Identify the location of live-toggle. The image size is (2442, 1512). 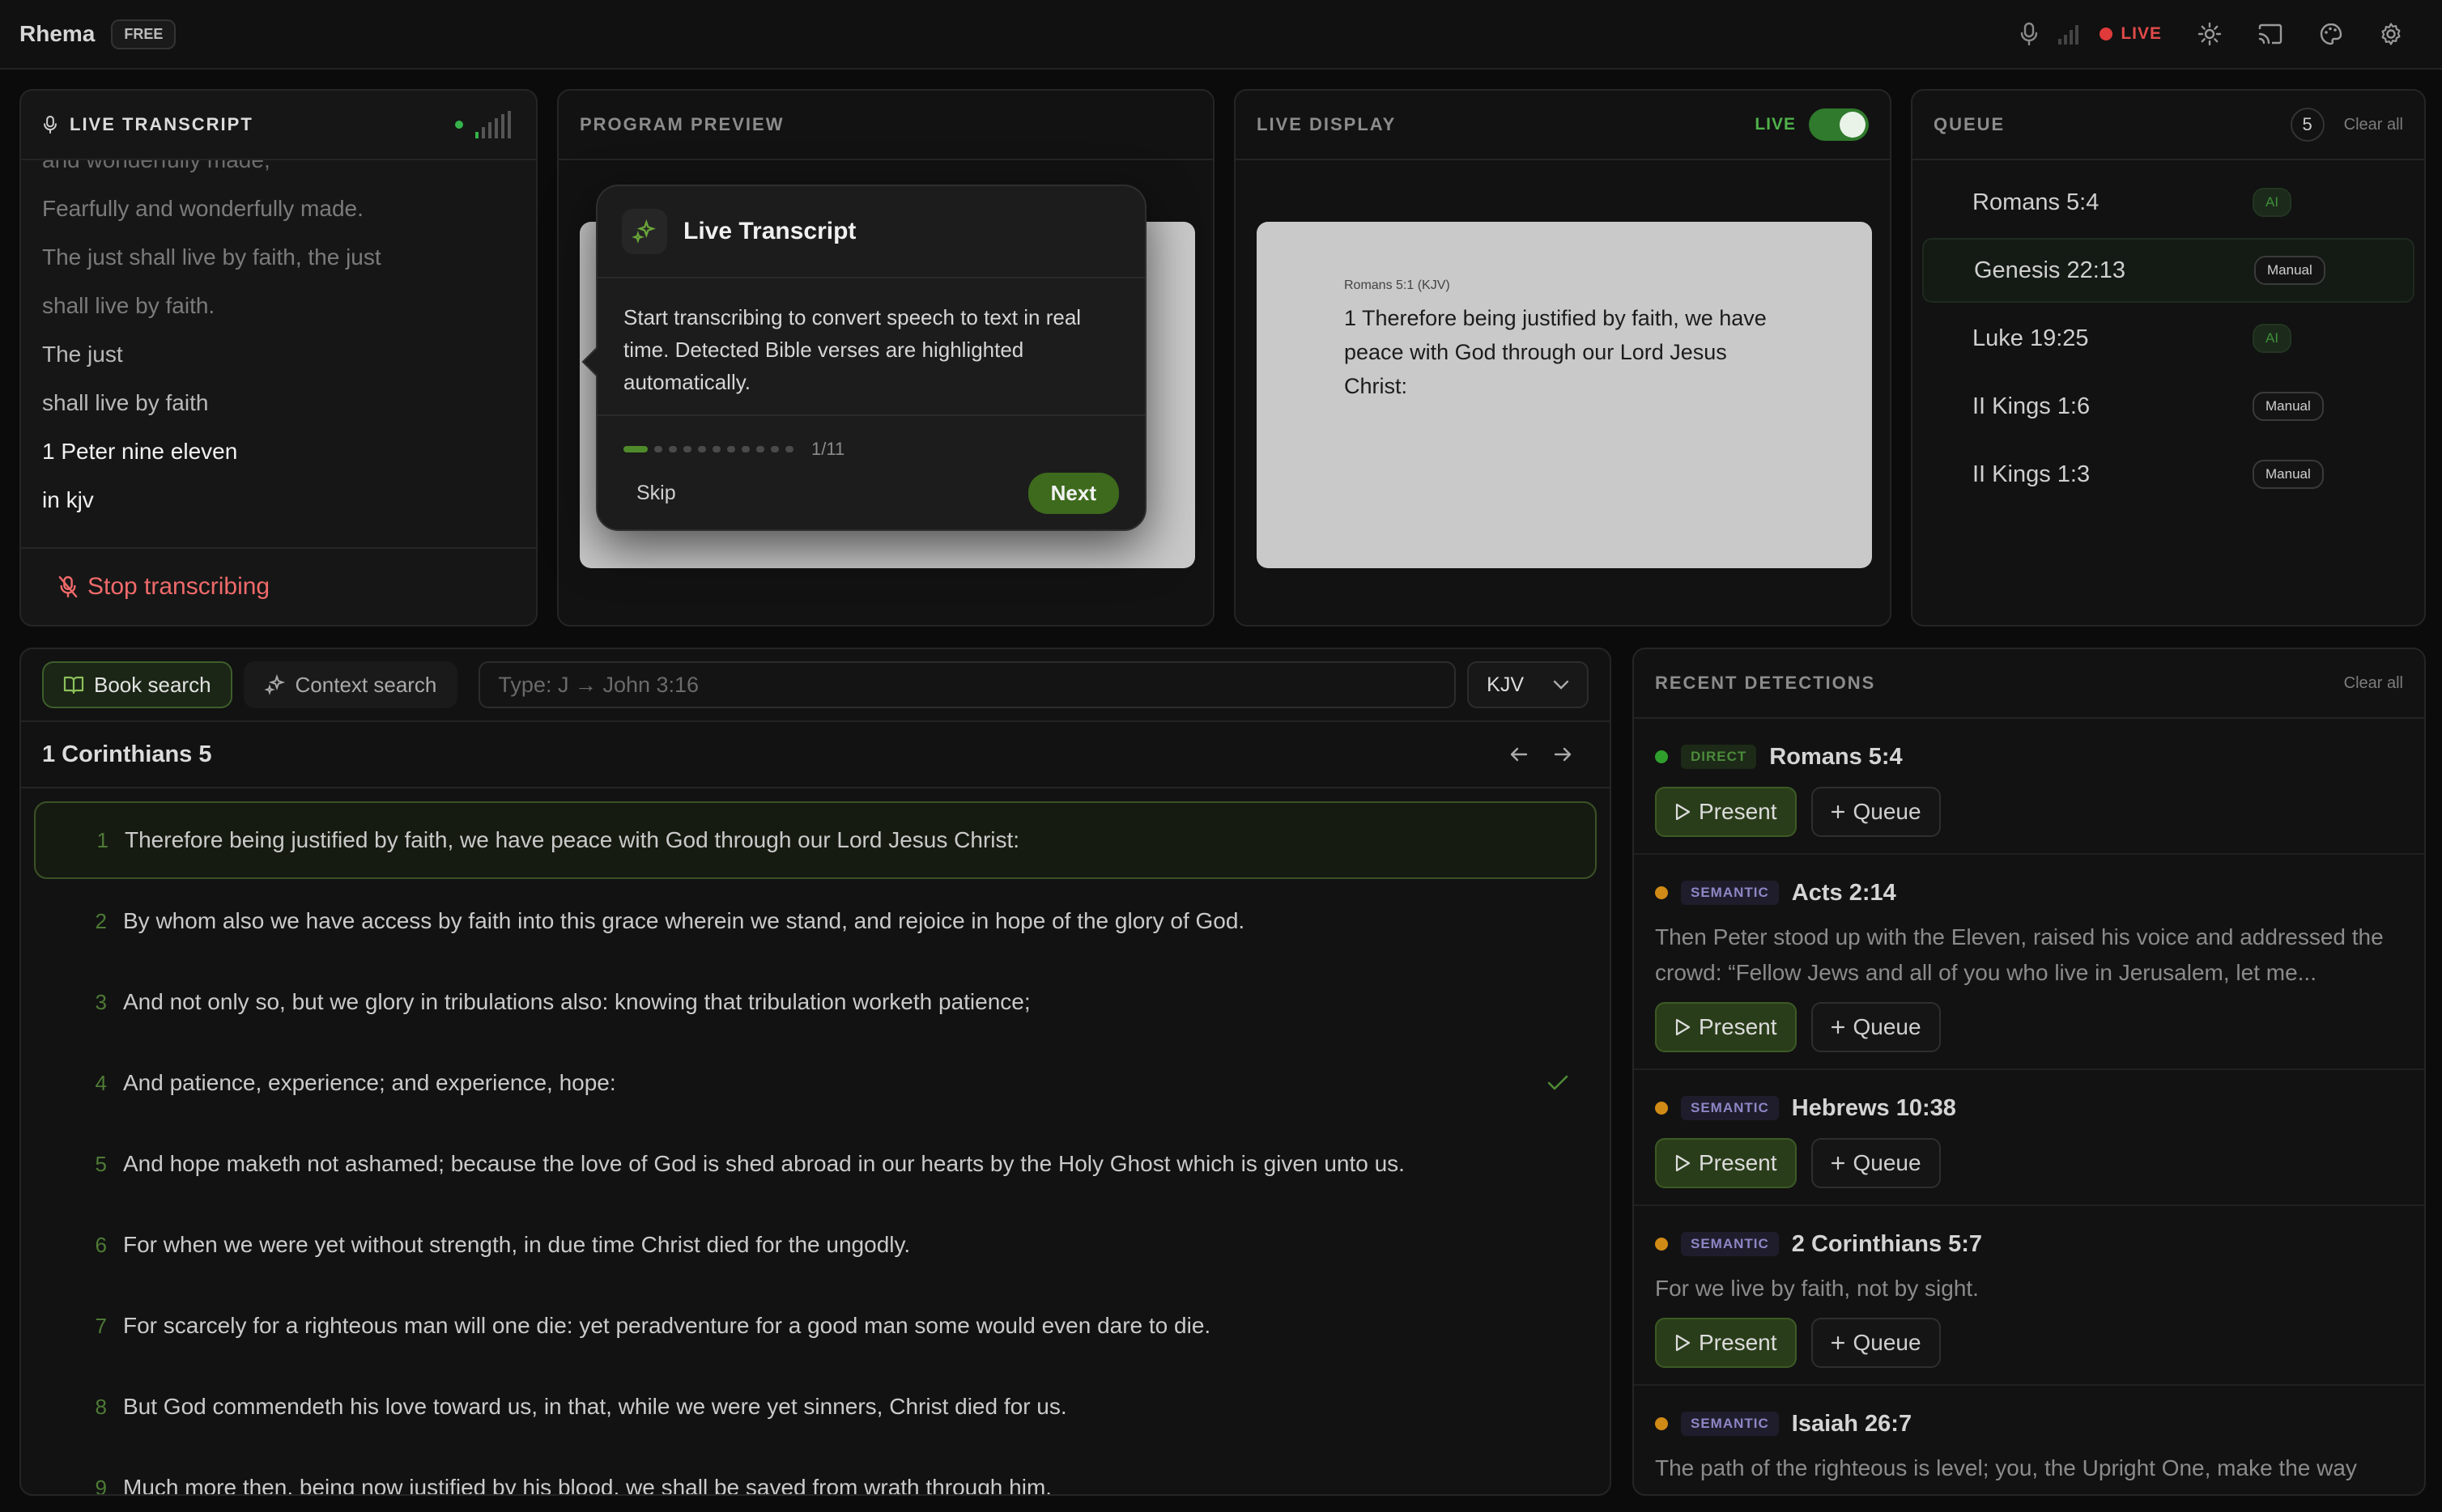
(1839, 124).